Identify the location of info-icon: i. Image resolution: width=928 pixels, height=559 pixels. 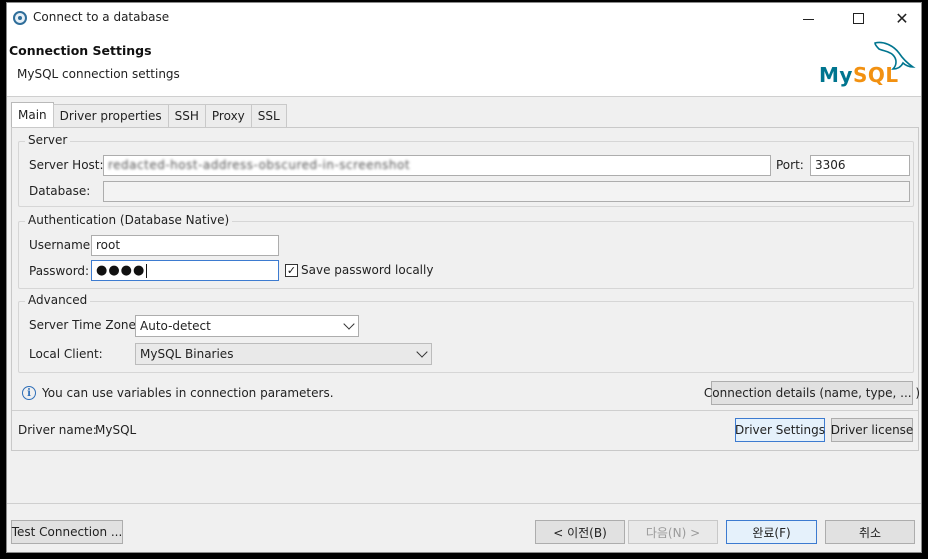
(29, 393).